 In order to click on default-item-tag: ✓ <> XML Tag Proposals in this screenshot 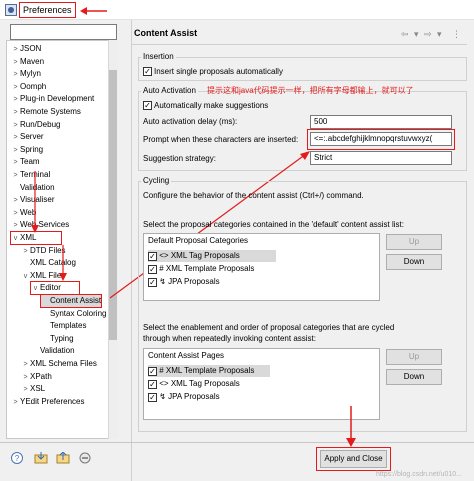, I will do `click(212, 256)`.